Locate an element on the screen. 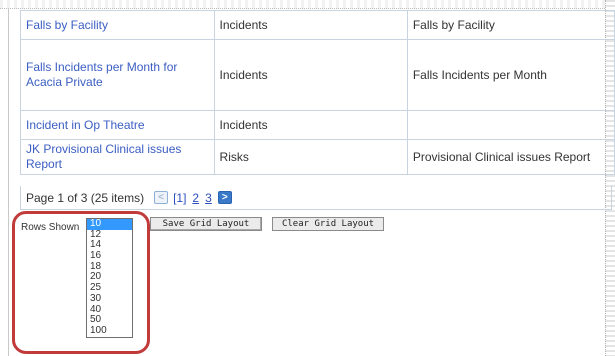 This screenshot has height=356, width=615. highlight-annotation is located at coordinates (81, 282).